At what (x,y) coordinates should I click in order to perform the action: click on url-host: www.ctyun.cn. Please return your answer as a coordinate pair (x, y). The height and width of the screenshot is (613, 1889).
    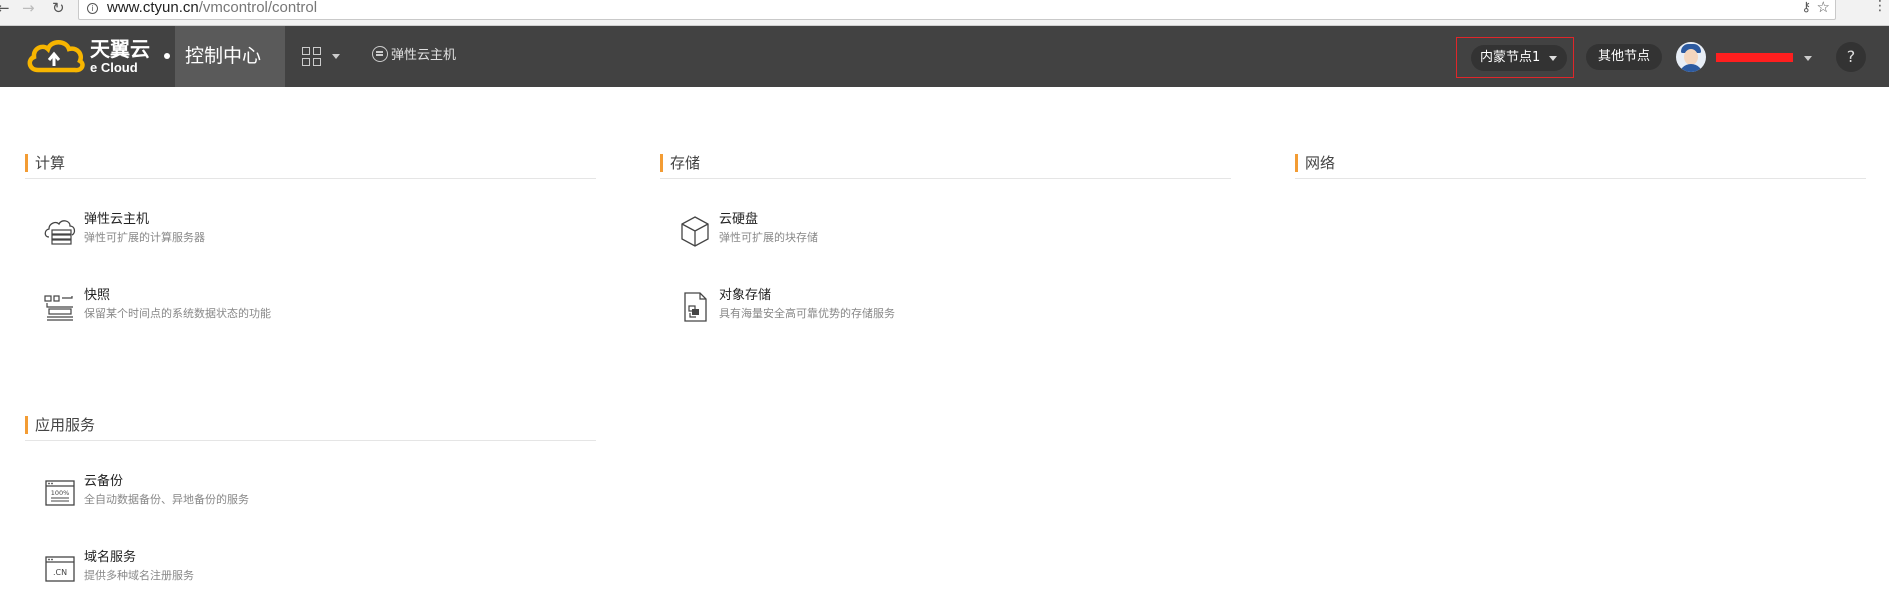
    Looking at the image, I should click on (153, 8).